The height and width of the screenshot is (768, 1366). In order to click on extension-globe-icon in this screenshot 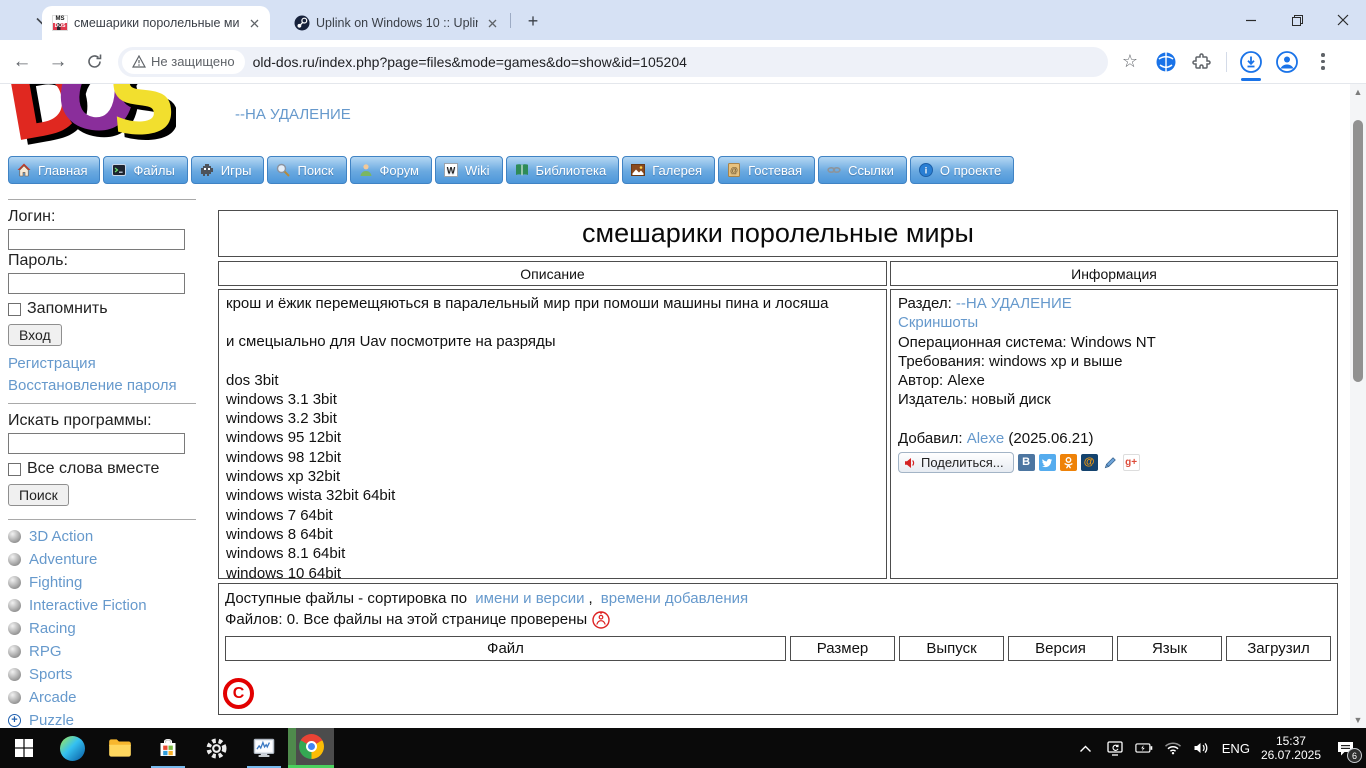, I will do `click(1166, 62)`.